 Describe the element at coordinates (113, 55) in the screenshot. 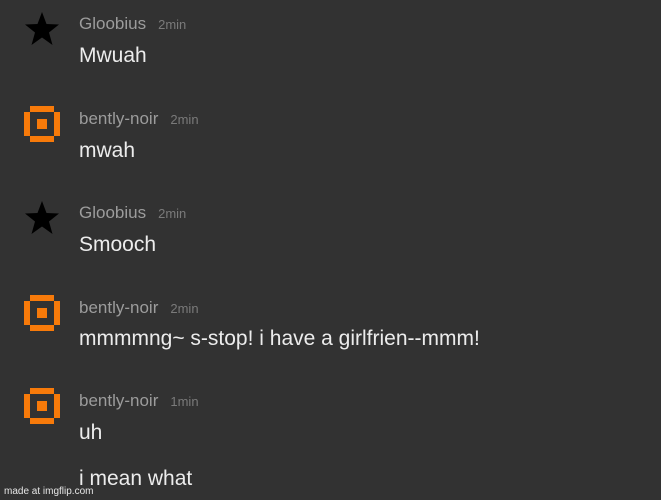

I see `message-text: Mwuah` at that location.